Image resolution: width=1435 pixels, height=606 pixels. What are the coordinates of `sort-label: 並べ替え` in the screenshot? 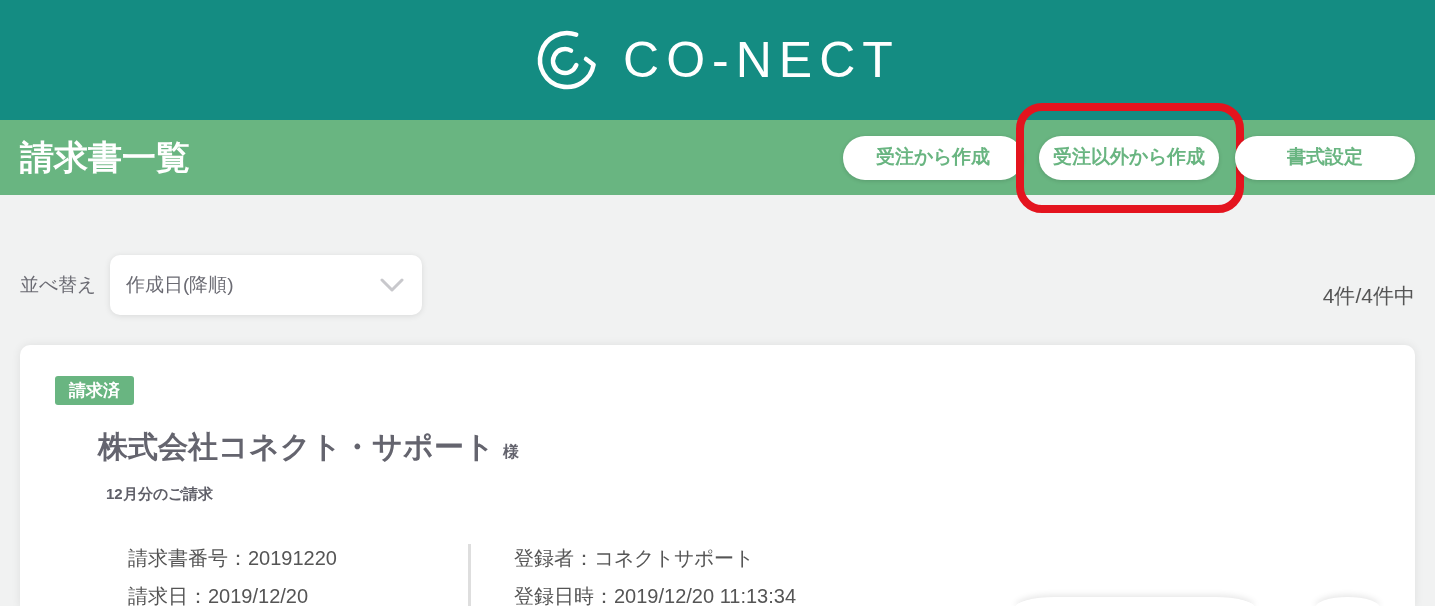 It's located at (58, 285).